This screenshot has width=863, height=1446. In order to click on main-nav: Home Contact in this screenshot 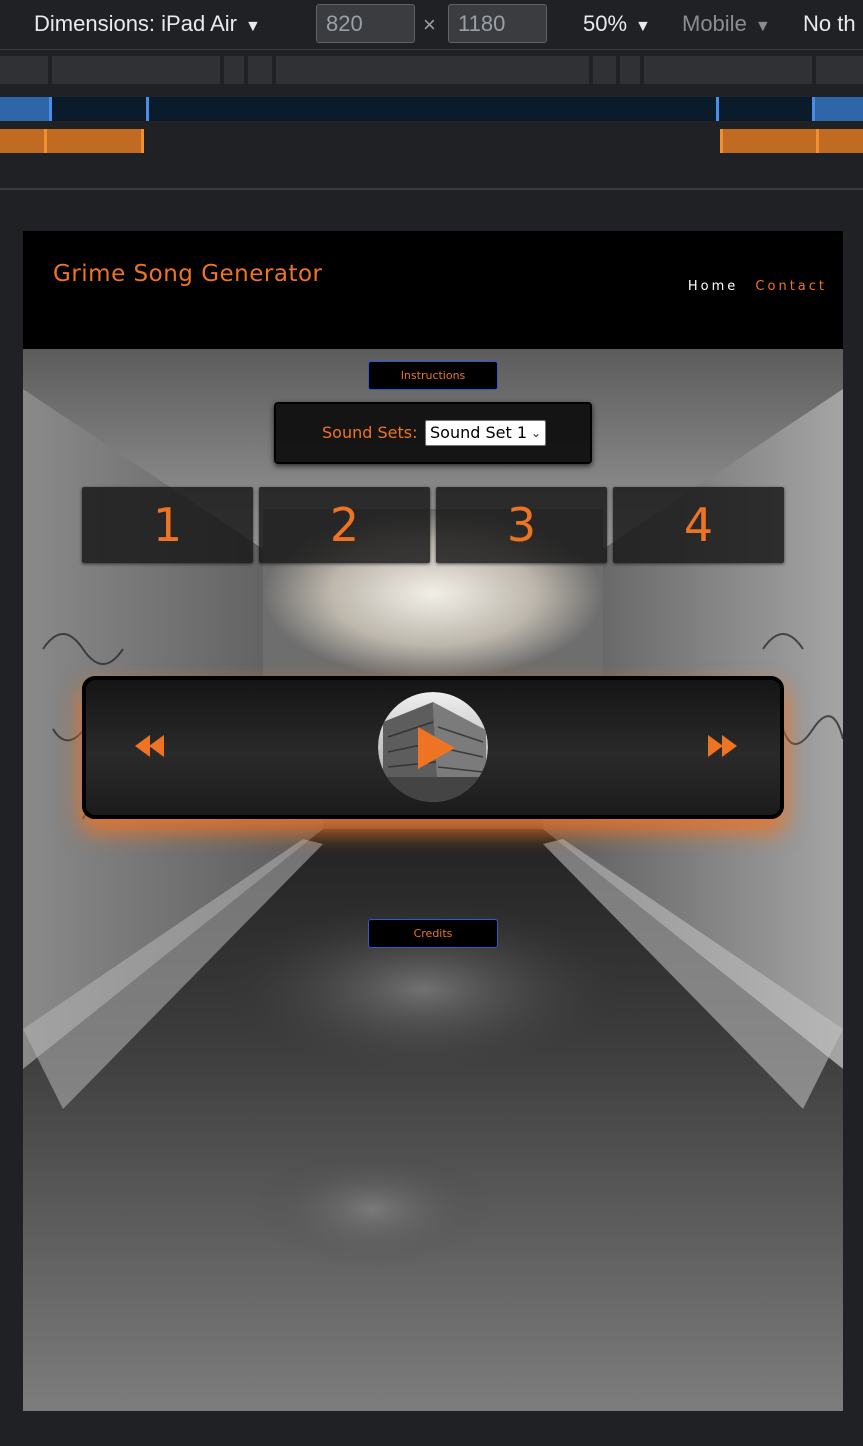, I will do `click(752, 286)`.